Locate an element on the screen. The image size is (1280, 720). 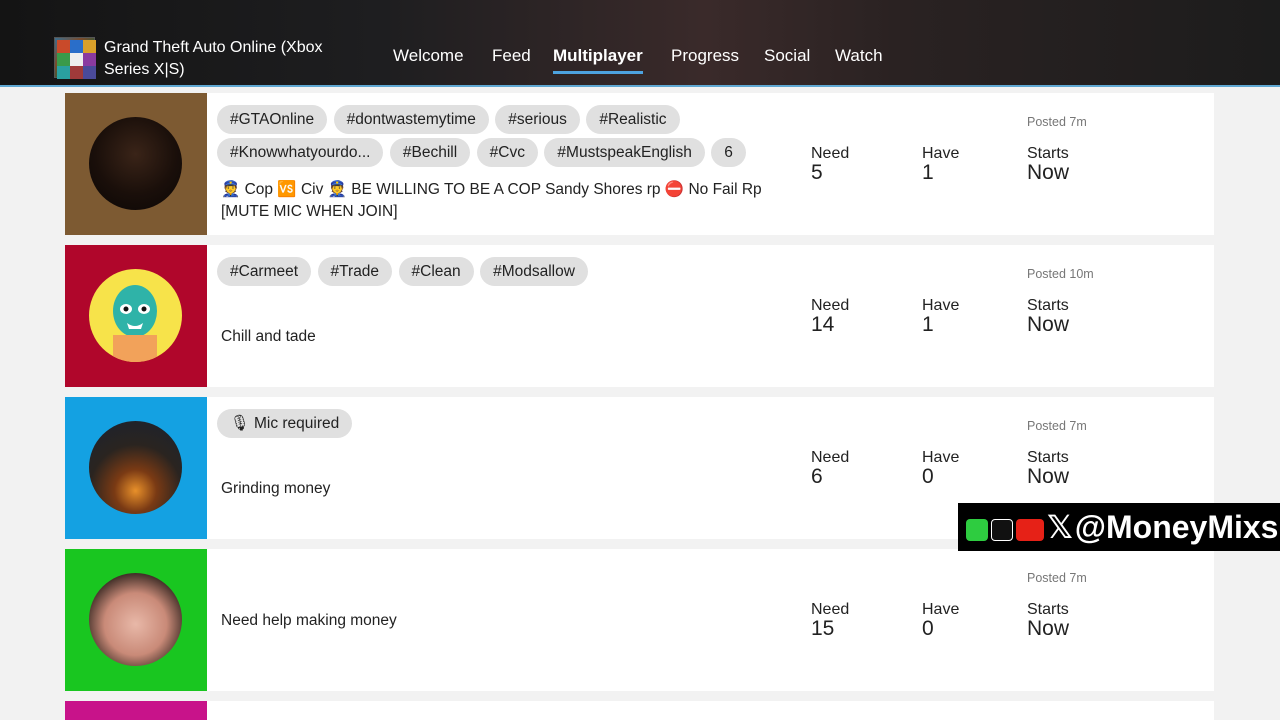
tiktok-icon is located at coordinates (1002, 529).